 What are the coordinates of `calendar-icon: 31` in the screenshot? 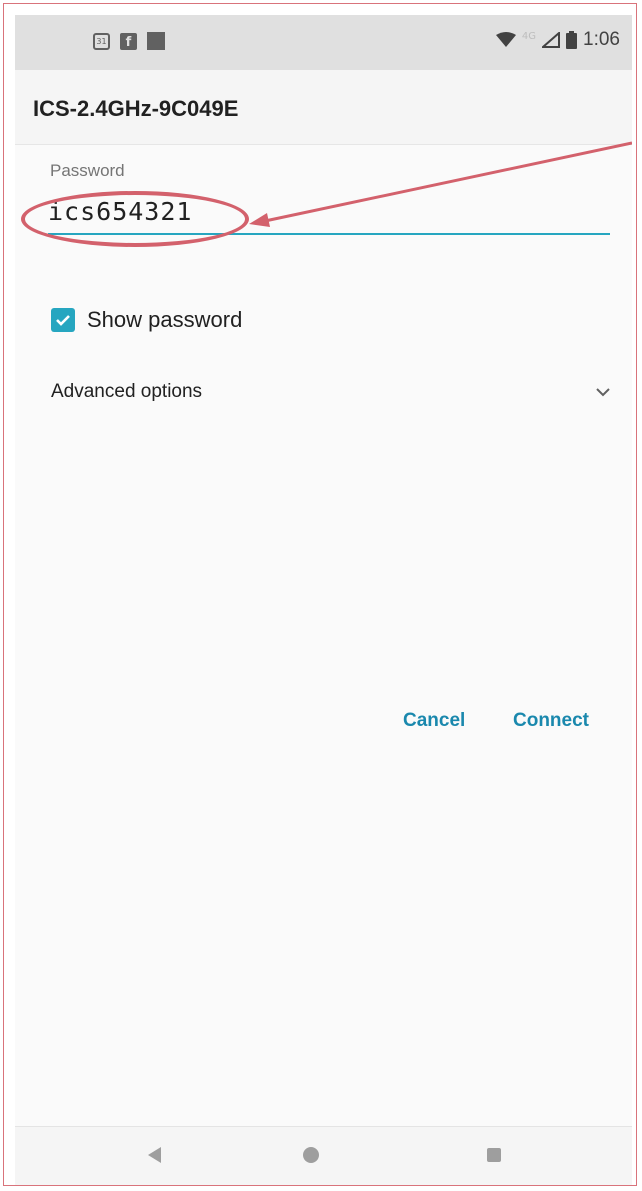 It's located at (101, 41).